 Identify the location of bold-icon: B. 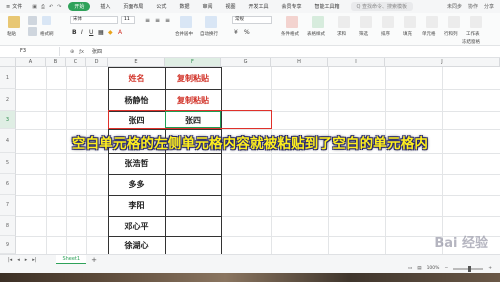
(74, 32).